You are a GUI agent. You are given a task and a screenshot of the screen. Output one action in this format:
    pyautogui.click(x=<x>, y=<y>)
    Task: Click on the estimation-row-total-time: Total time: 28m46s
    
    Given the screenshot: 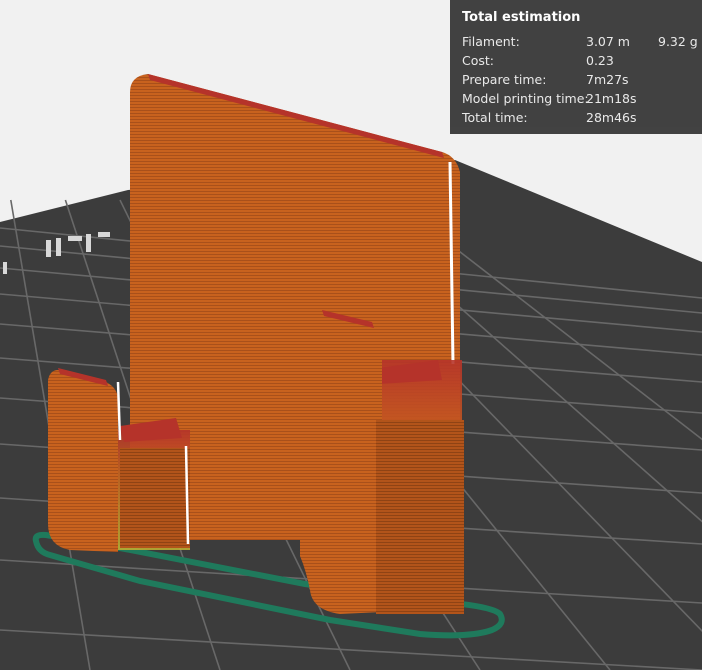 What is the action you would take?
    pyautogui.click(x=576, y=117)
    